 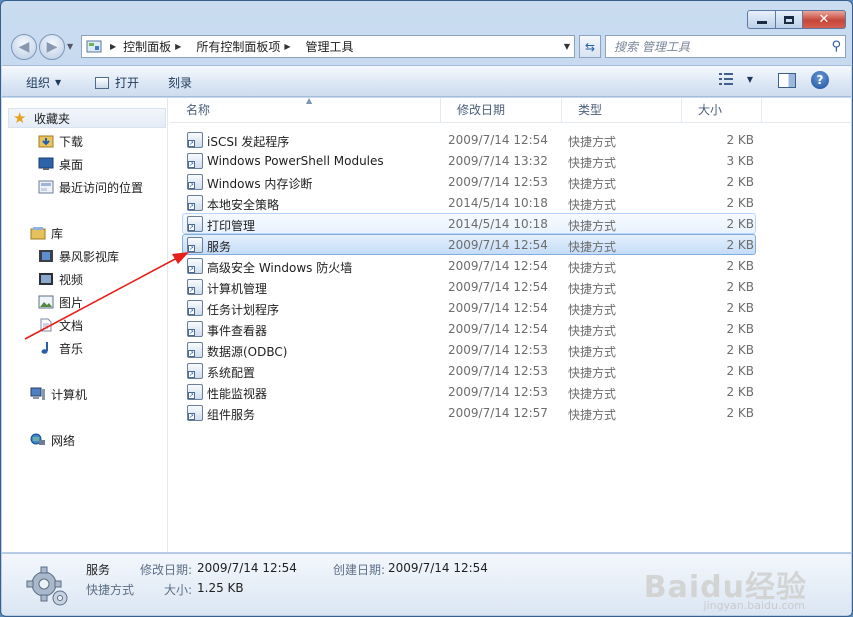 I want to click on file-name: iSCSI 发起程序, so click(x=248, y=142).